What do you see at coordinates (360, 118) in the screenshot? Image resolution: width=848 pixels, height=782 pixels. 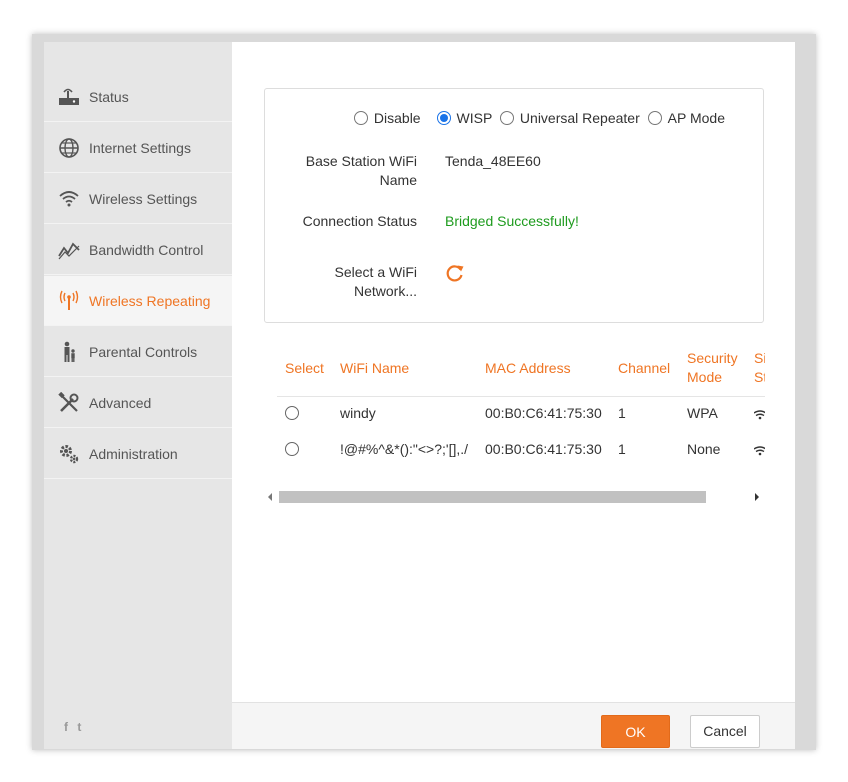 I see `radio-disable` at bounding box center [360, 118].